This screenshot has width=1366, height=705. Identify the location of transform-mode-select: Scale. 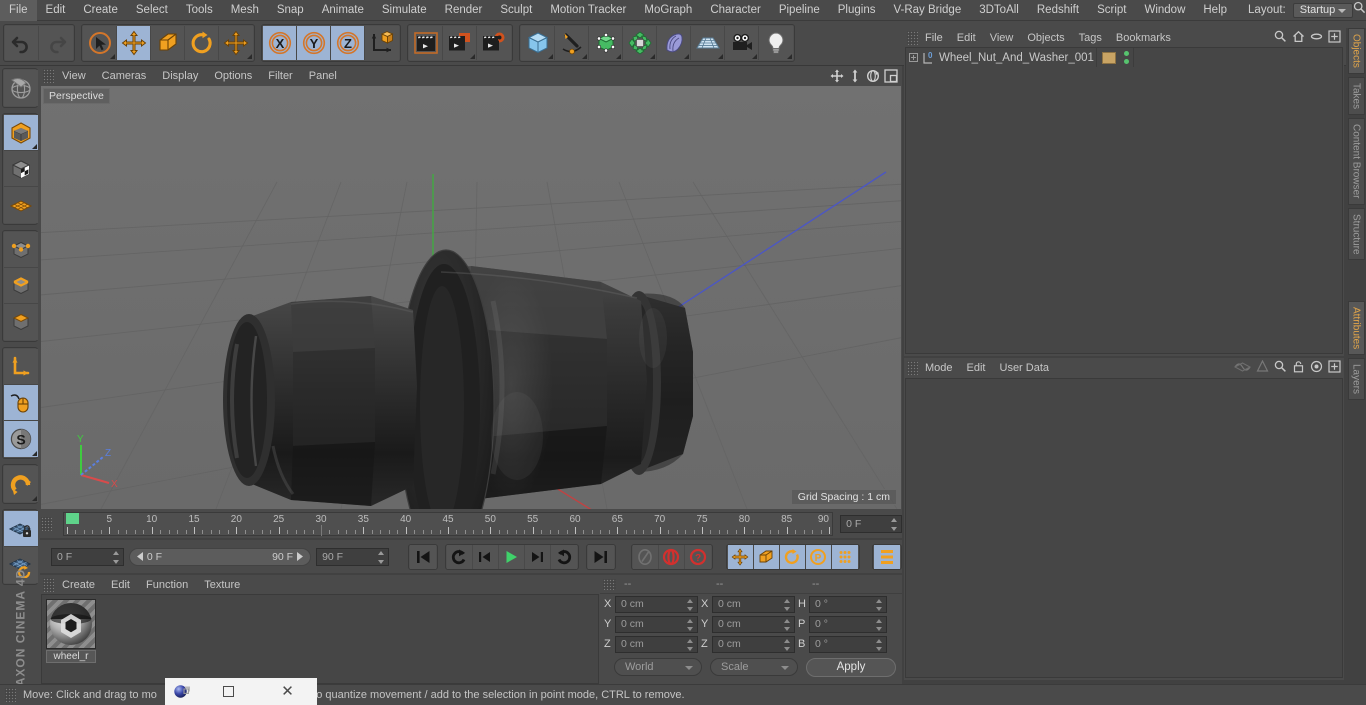
(754, 667).